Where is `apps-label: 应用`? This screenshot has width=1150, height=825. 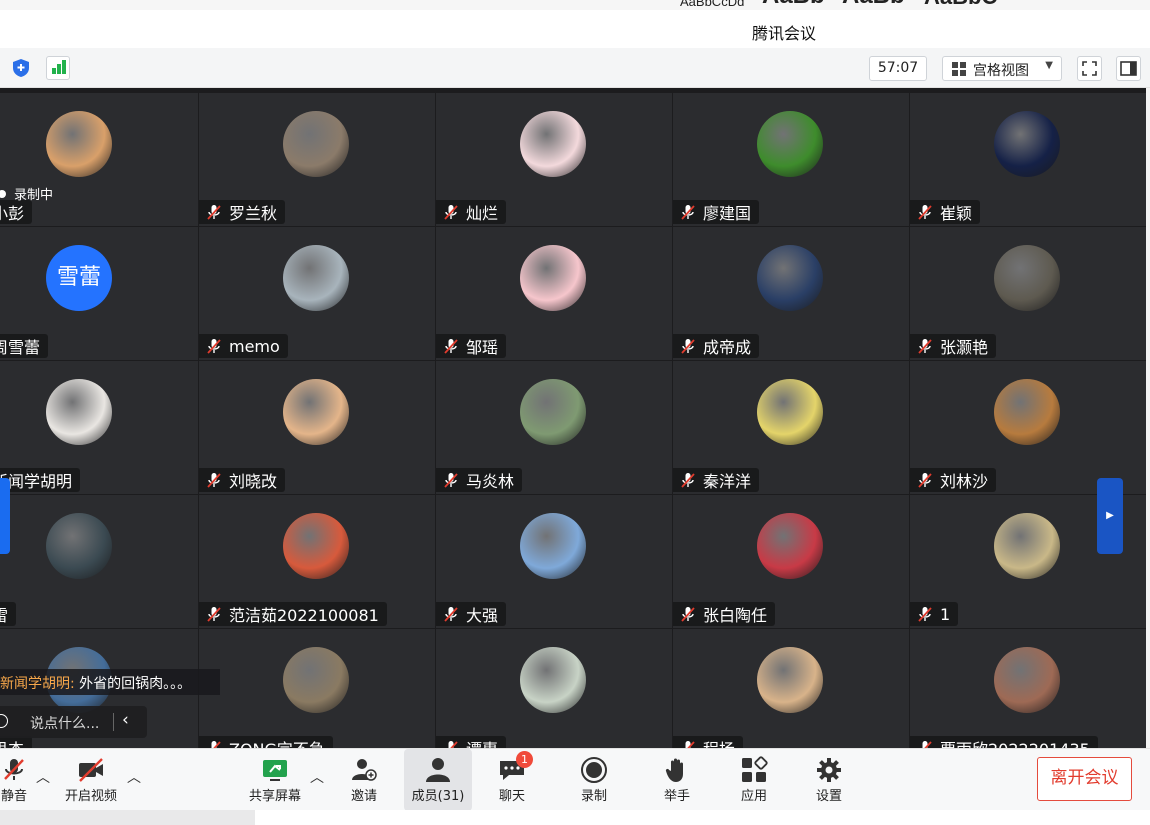
apps-label: 应用 is located at coordinates (753, 796).